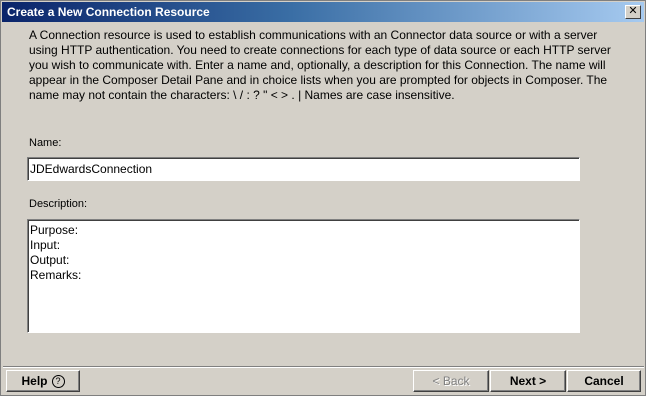  What do you see at coordinates (323, 12) in the screenshot?
I see `title-bar: Create a New Connection Resource ✕` at bounding box center [323, 12].